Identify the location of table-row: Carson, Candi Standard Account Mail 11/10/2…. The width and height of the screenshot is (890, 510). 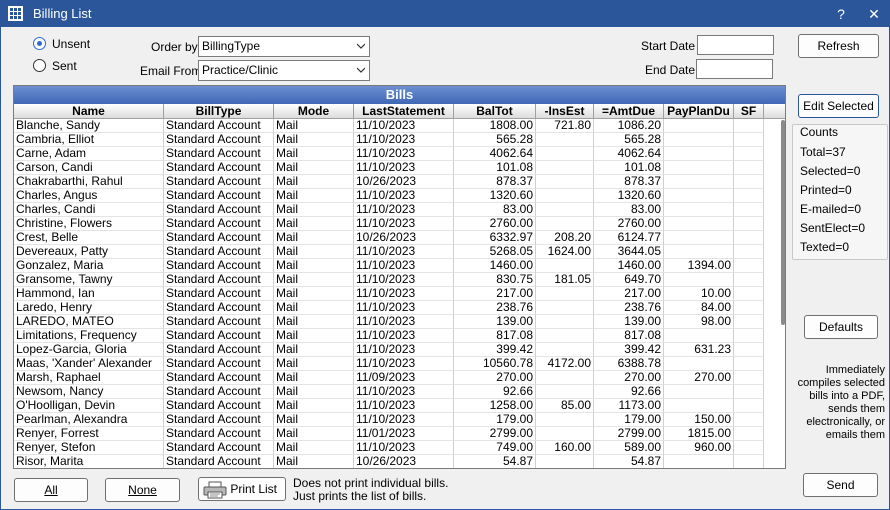
(399, 168).